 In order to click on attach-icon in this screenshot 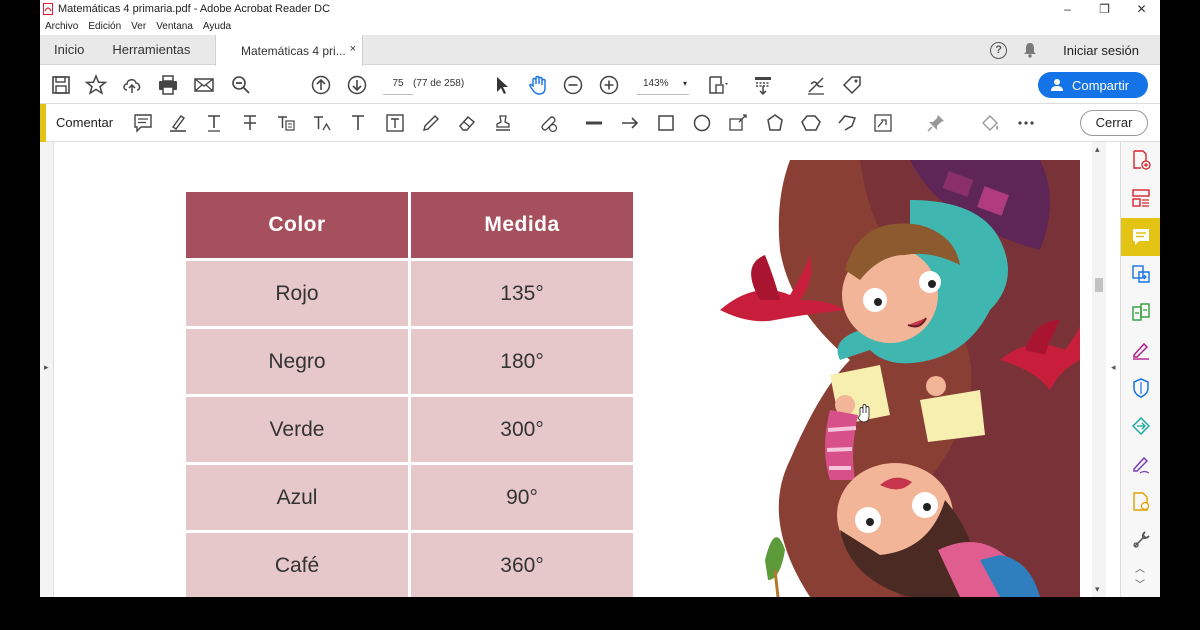, I will do `click(548, 123)`.